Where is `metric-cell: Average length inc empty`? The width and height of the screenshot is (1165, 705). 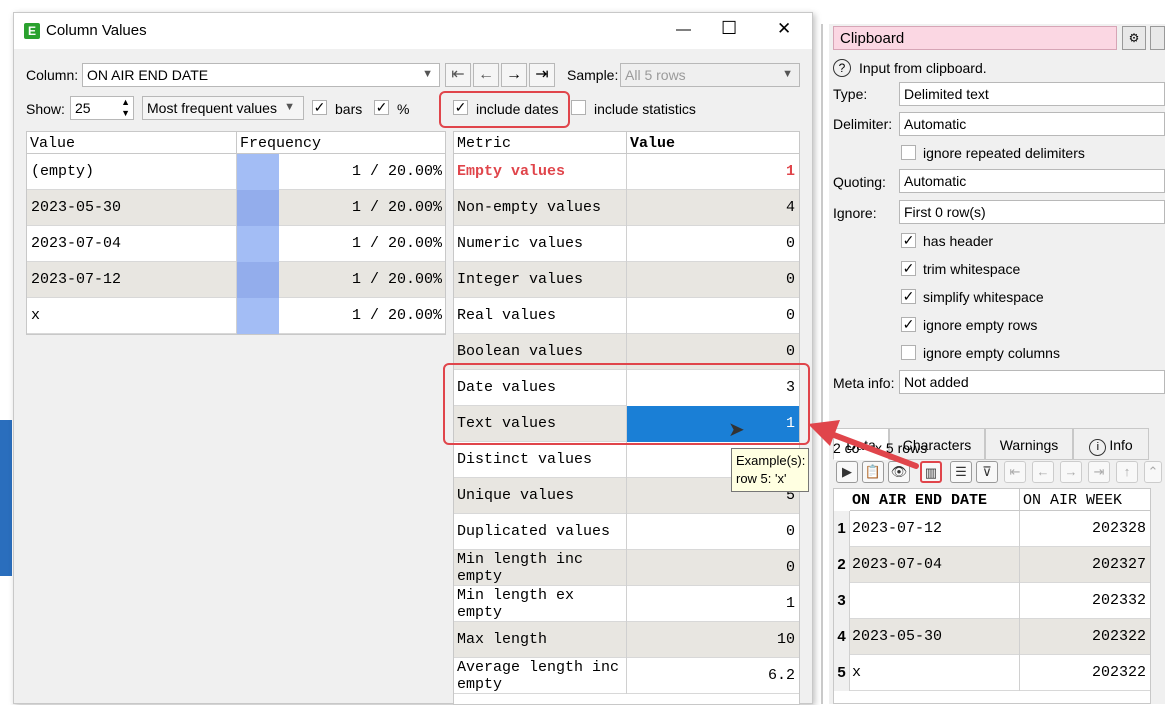 metric-cell: Average length inc empty is located at coordinates (540, 676).